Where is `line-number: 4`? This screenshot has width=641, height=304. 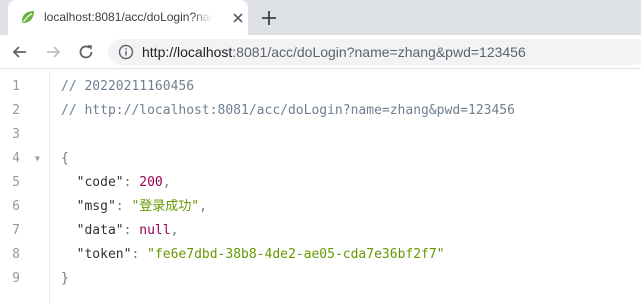
line-number: 4 is located at coordinates (16, 158).